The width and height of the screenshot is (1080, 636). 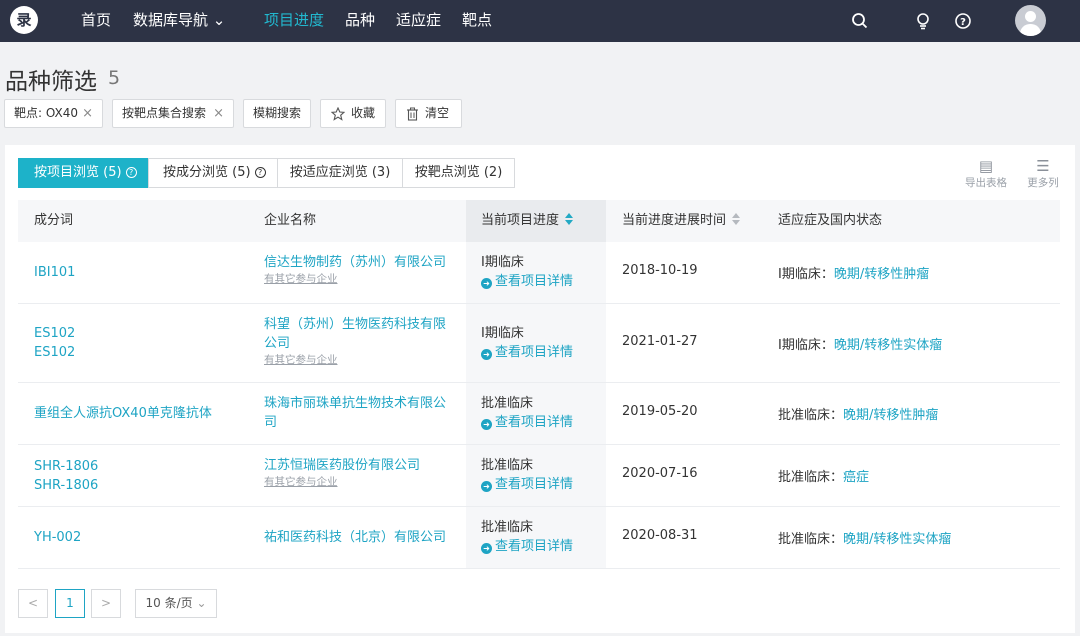 What do you see at coordinates (277, 113) in the screenshot?
I see `fuzzy-search-button: 模糊搜索` at bounding box center [277, 113].